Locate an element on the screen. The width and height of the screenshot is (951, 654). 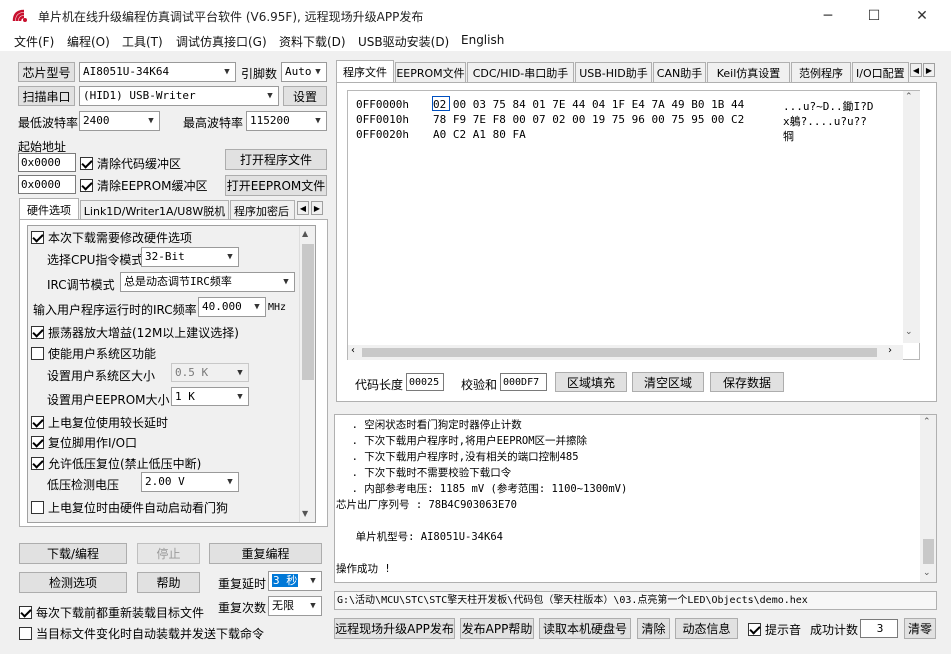
open-program-file-button: 打开程序文件 is located at coordinates (276, 159).